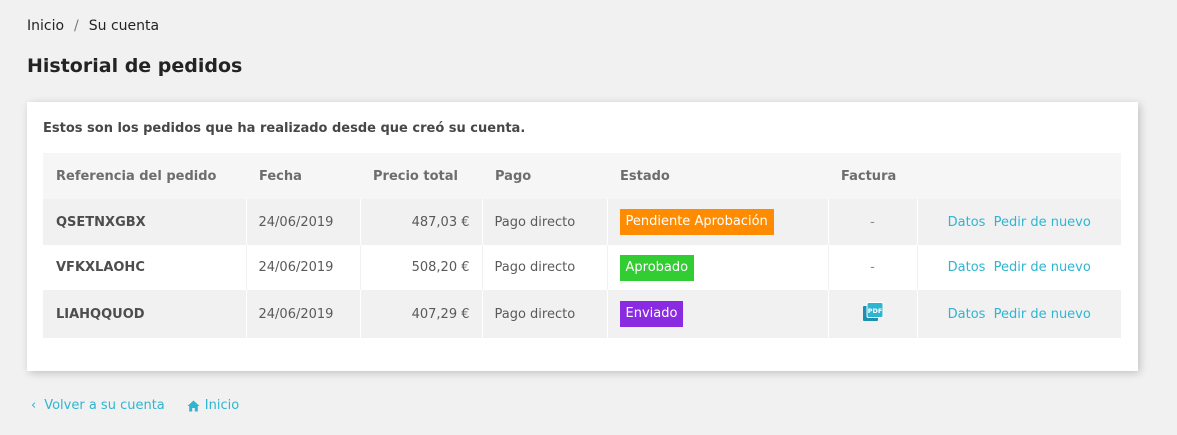 This screenshot has width=1177, height=435. I want to click on order-status-cell: Pendiente Aprobación, so click(717, 222).